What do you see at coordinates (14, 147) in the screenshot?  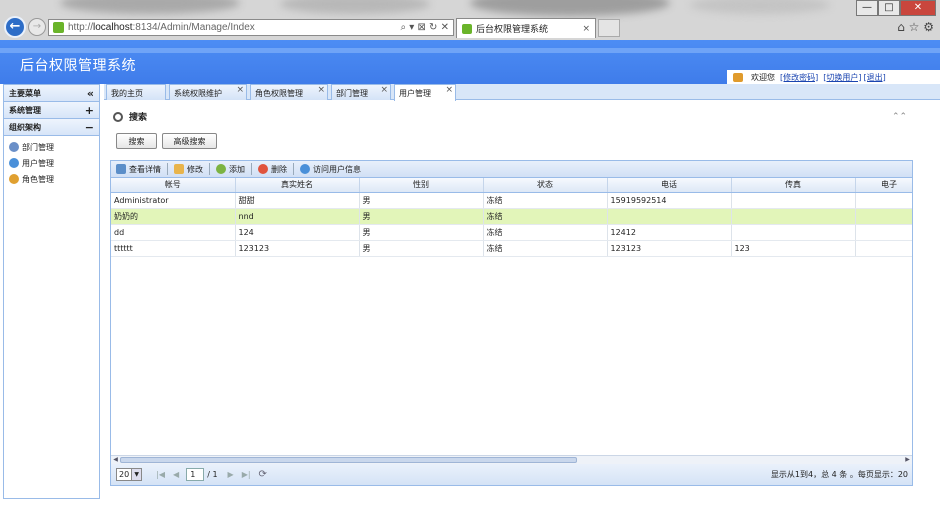 I see `department-icon` at bounding box center [14, 147].